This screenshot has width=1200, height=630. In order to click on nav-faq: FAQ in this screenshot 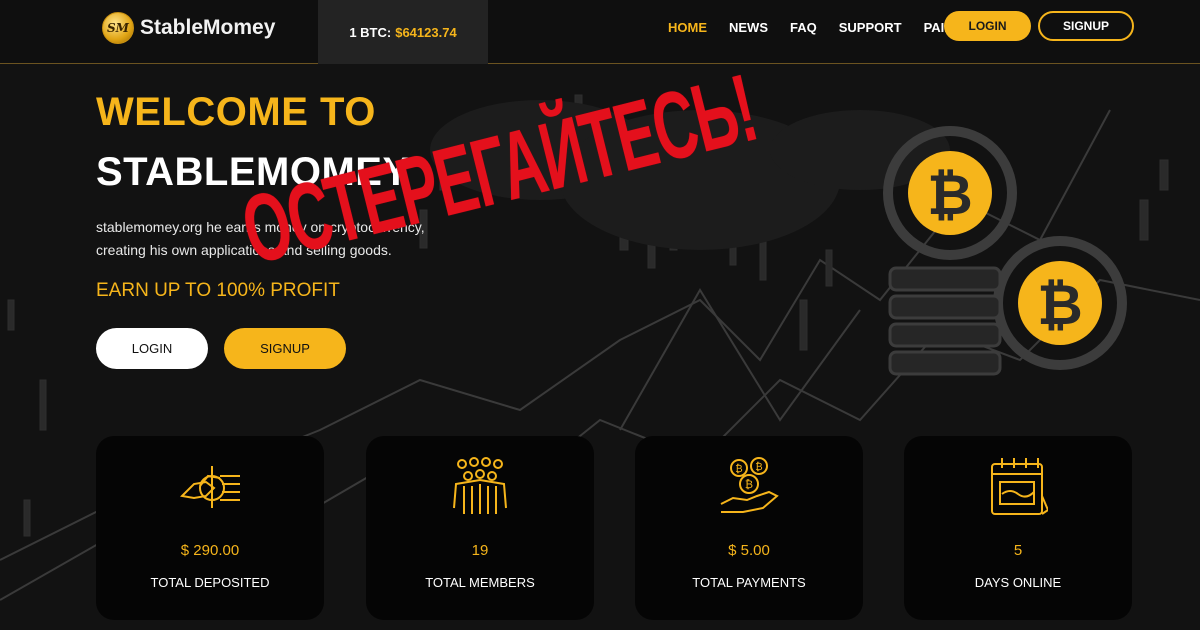, I will do `click(803, 27)`.